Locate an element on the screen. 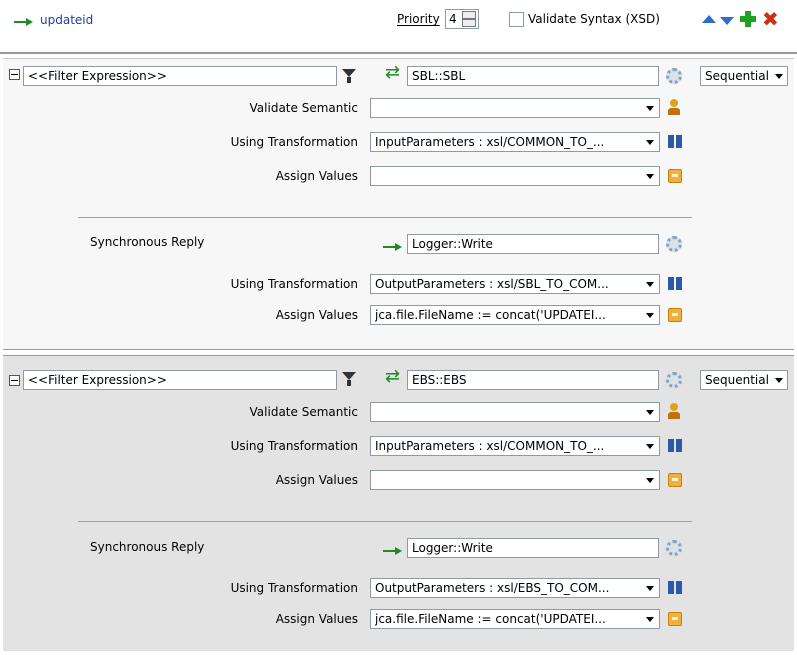 The height and width of the screenshot is (655, 797). target-service-field: SBL::SBL is located at coordinates (533, 76).